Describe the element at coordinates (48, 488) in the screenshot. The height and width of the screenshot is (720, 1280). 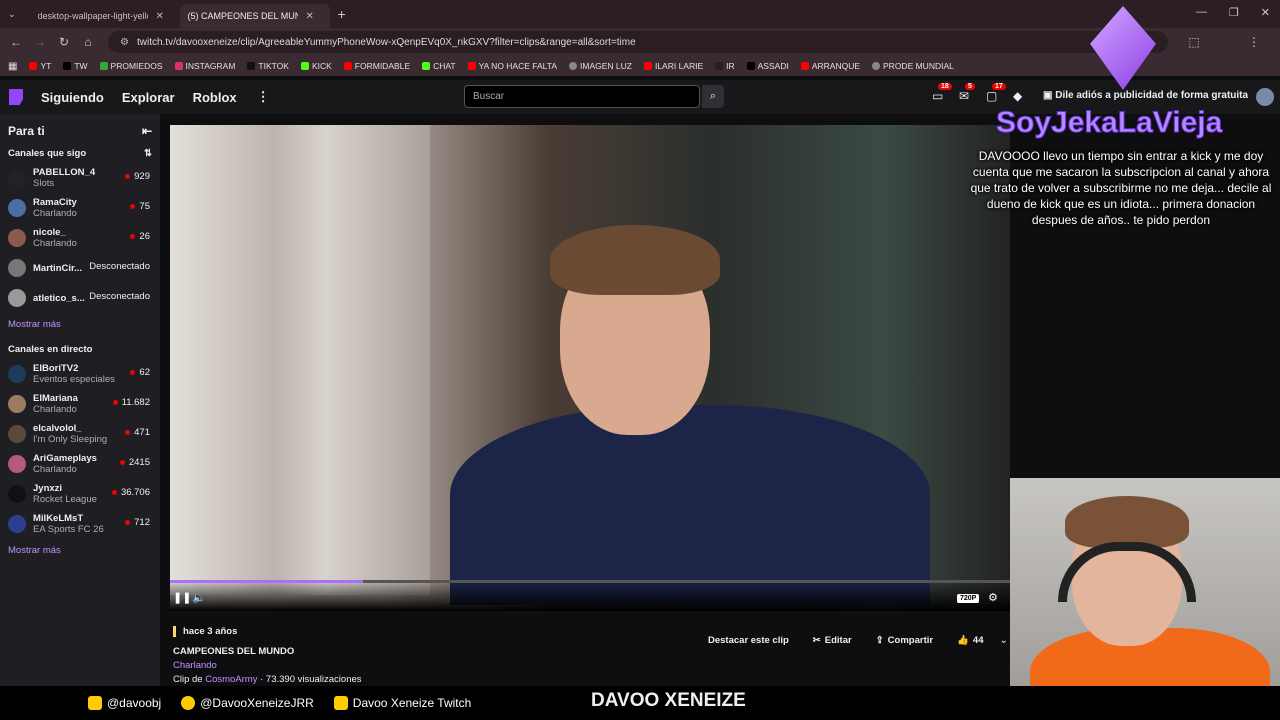
I see `channel-name: Jynxzi` at that location.